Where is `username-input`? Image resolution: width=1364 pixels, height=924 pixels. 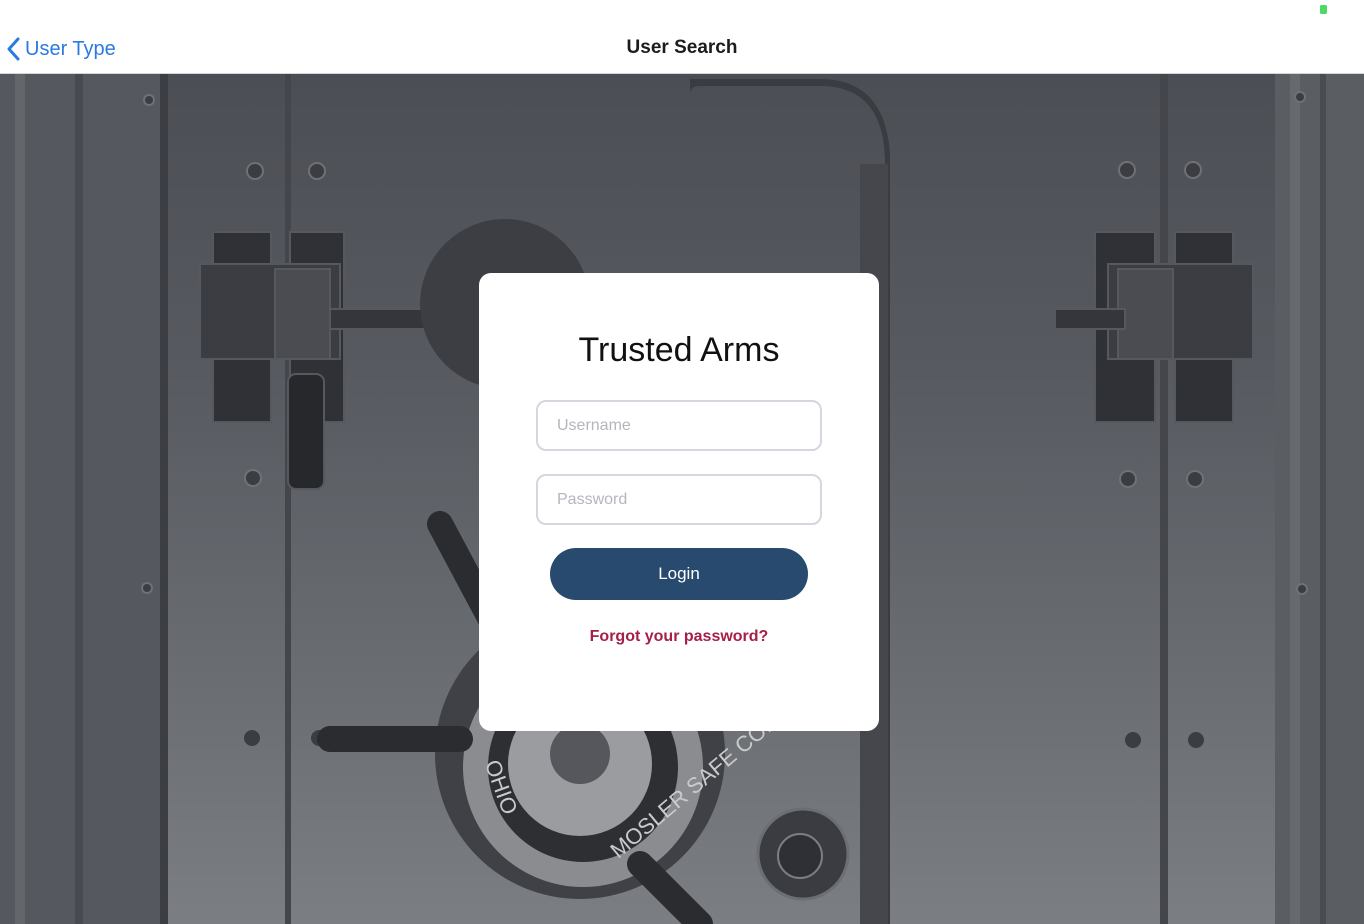
username-input is located at coordinates (679, 425).